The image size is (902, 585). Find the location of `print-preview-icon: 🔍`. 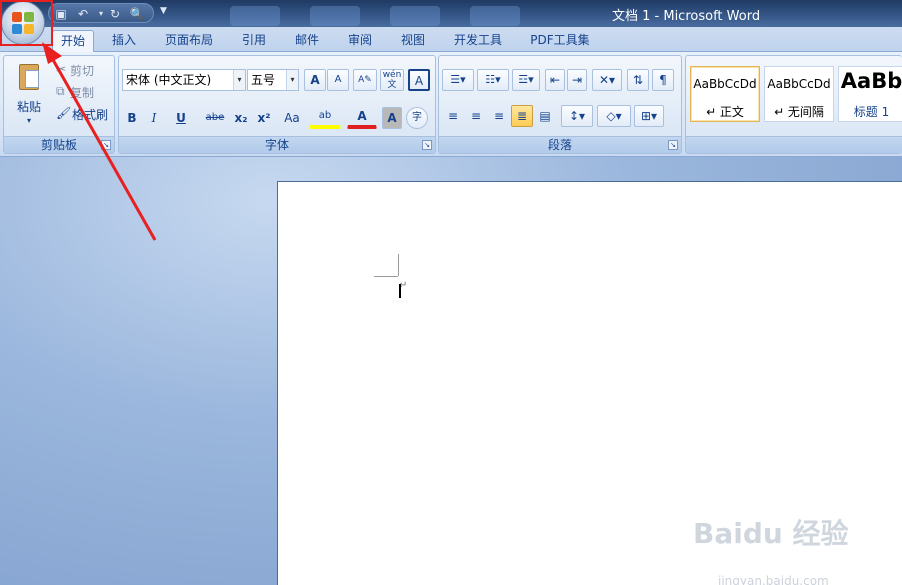

print-preview-icon: 🔍 is located at coordinates (137, 14).